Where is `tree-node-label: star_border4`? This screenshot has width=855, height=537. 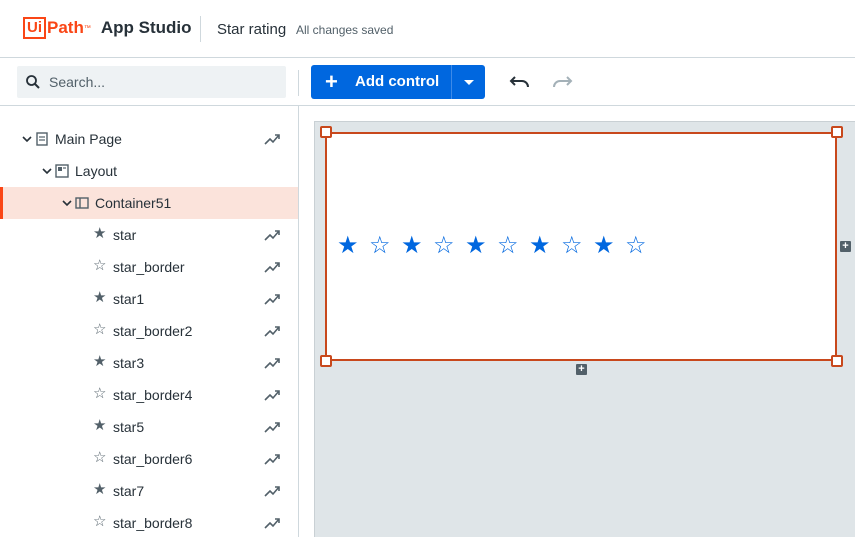 tree-node-label: star_border4 is located at coordinates (153, 395).